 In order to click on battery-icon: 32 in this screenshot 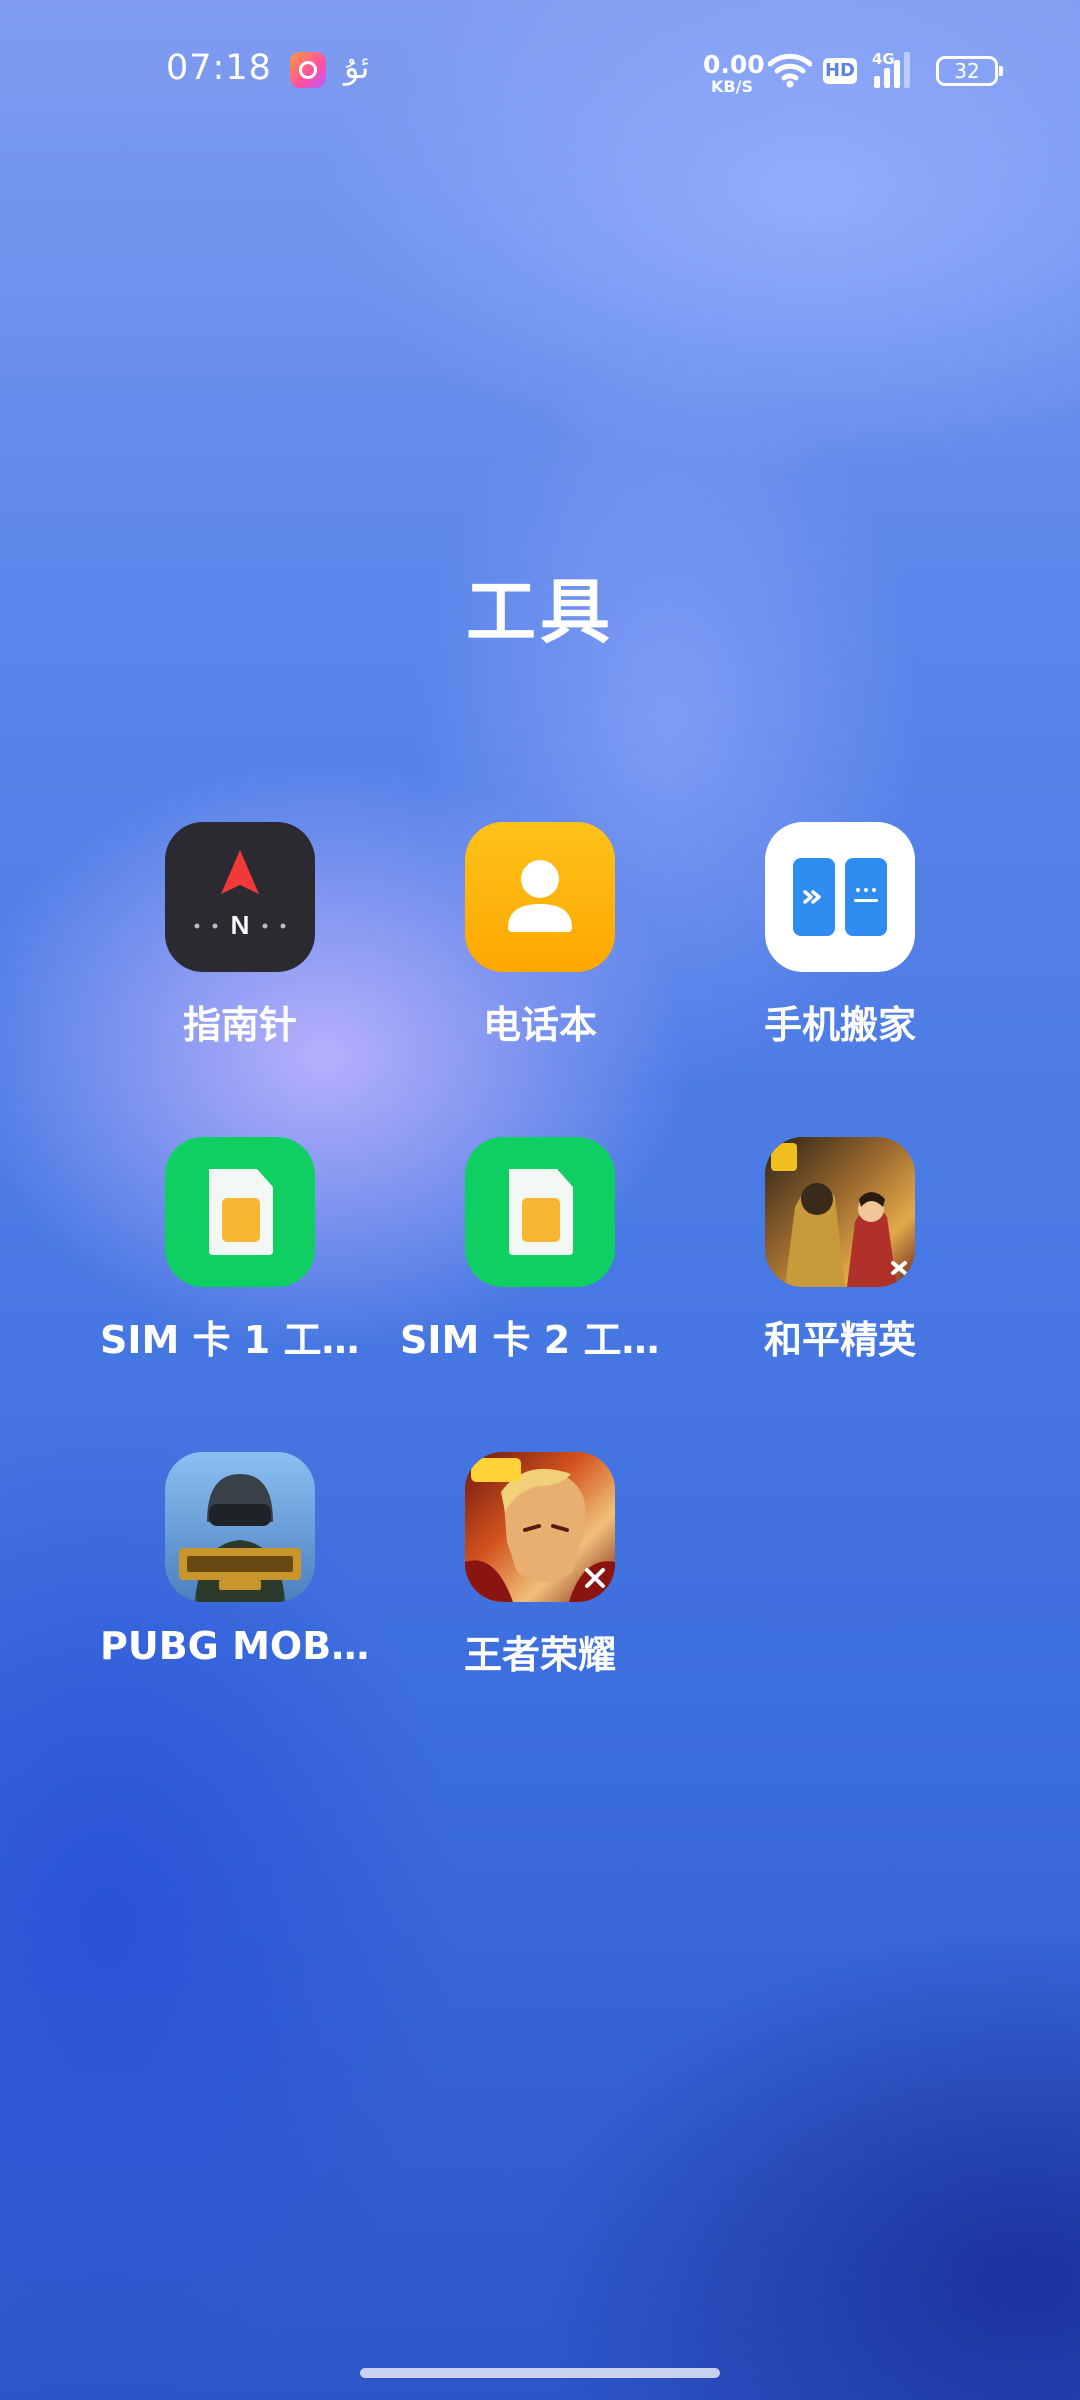, I will do `click(969, 71)`.